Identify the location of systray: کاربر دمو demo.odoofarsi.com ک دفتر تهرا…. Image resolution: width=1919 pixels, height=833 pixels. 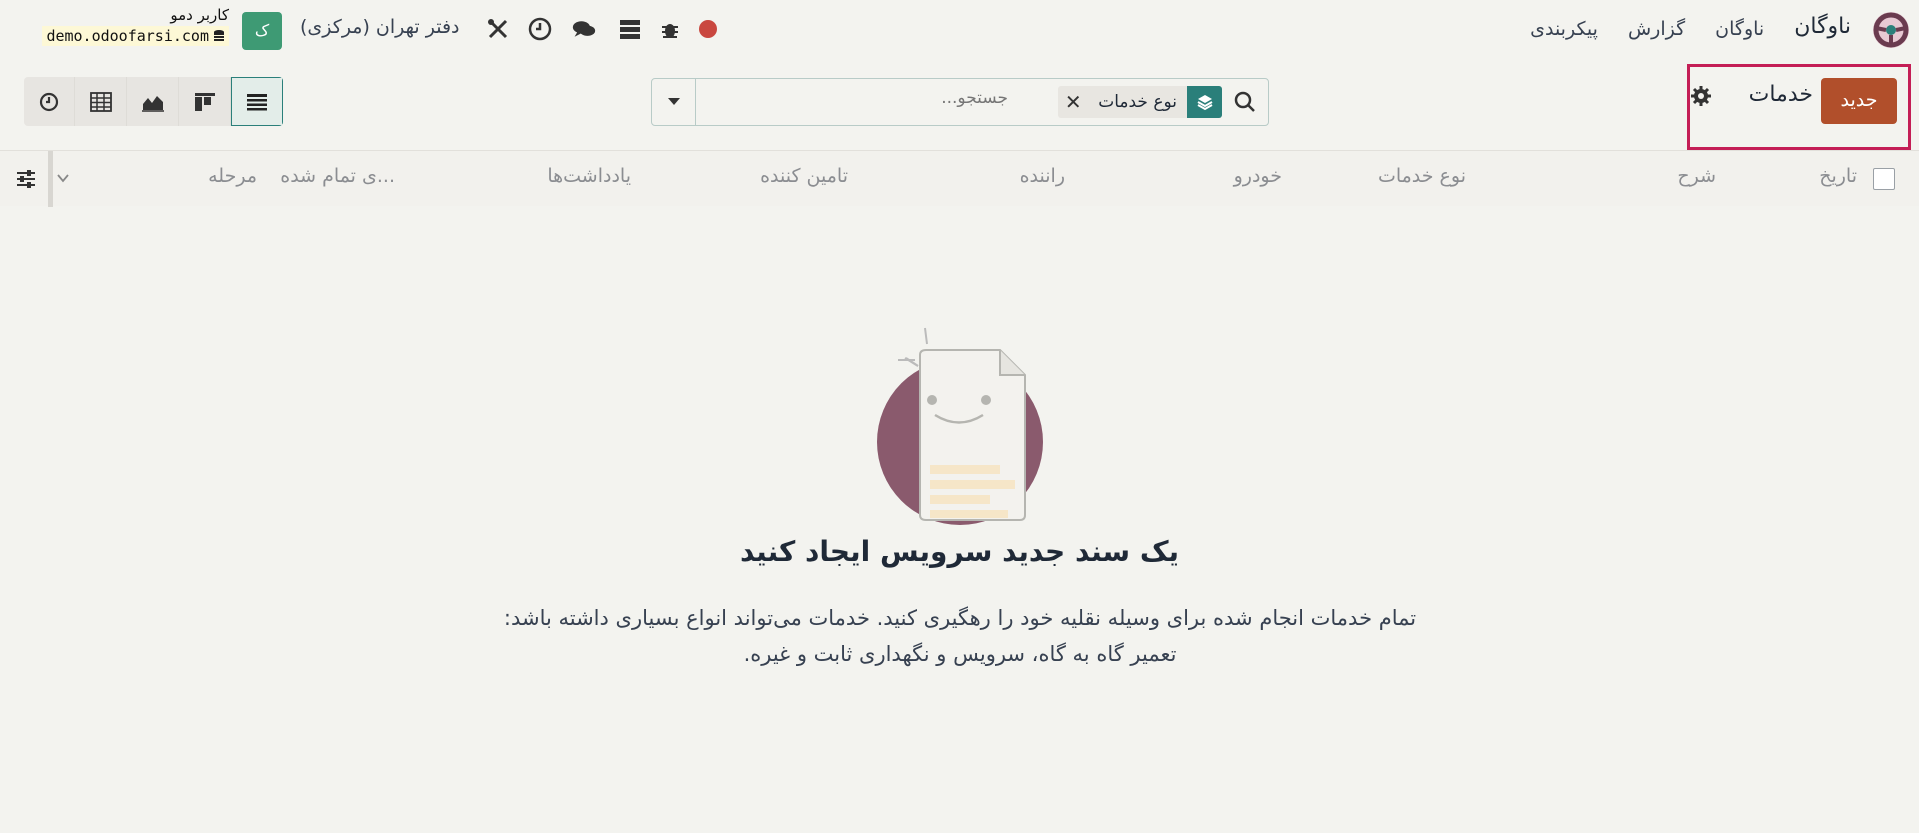
(370, 28).